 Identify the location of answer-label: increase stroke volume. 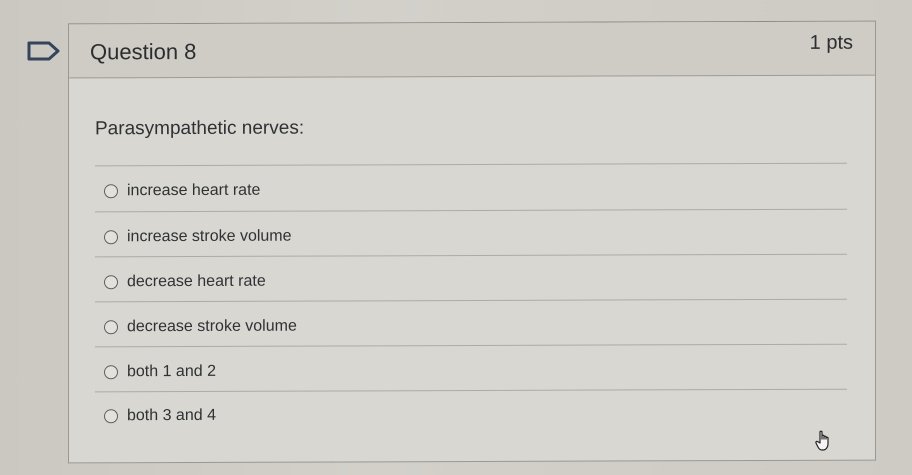
(209, 236).